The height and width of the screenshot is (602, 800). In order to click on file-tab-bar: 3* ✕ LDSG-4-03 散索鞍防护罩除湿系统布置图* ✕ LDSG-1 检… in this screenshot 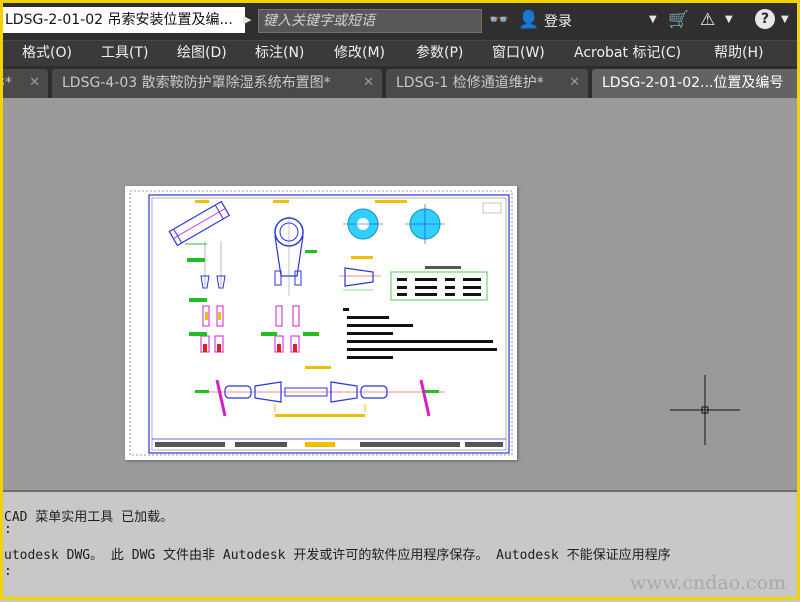, I will do `click(400, 82)`.